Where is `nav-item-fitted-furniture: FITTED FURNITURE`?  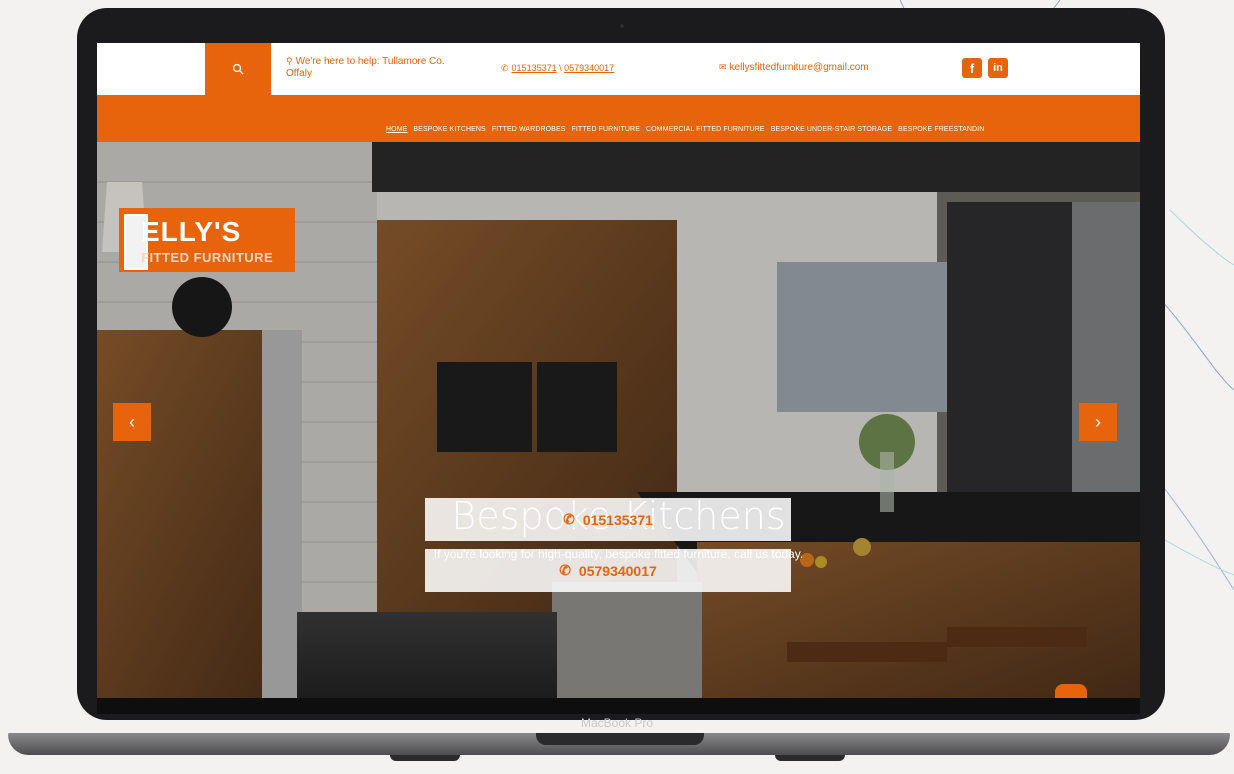 nav-item-fitted-furniture: FITTED FURNITURE is located at coordinates (606, 129).